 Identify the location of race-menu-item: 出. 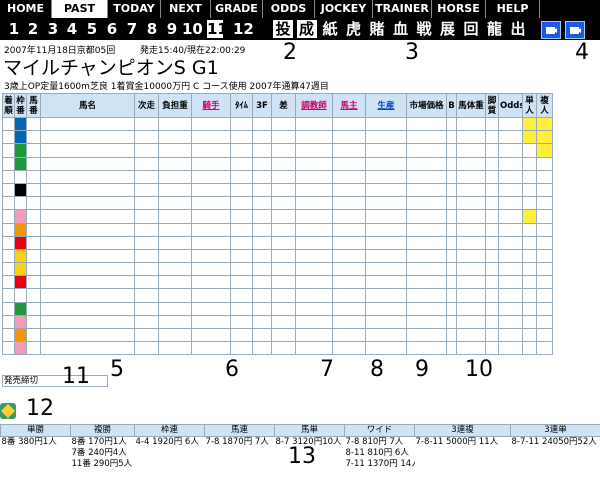
(518, 29).